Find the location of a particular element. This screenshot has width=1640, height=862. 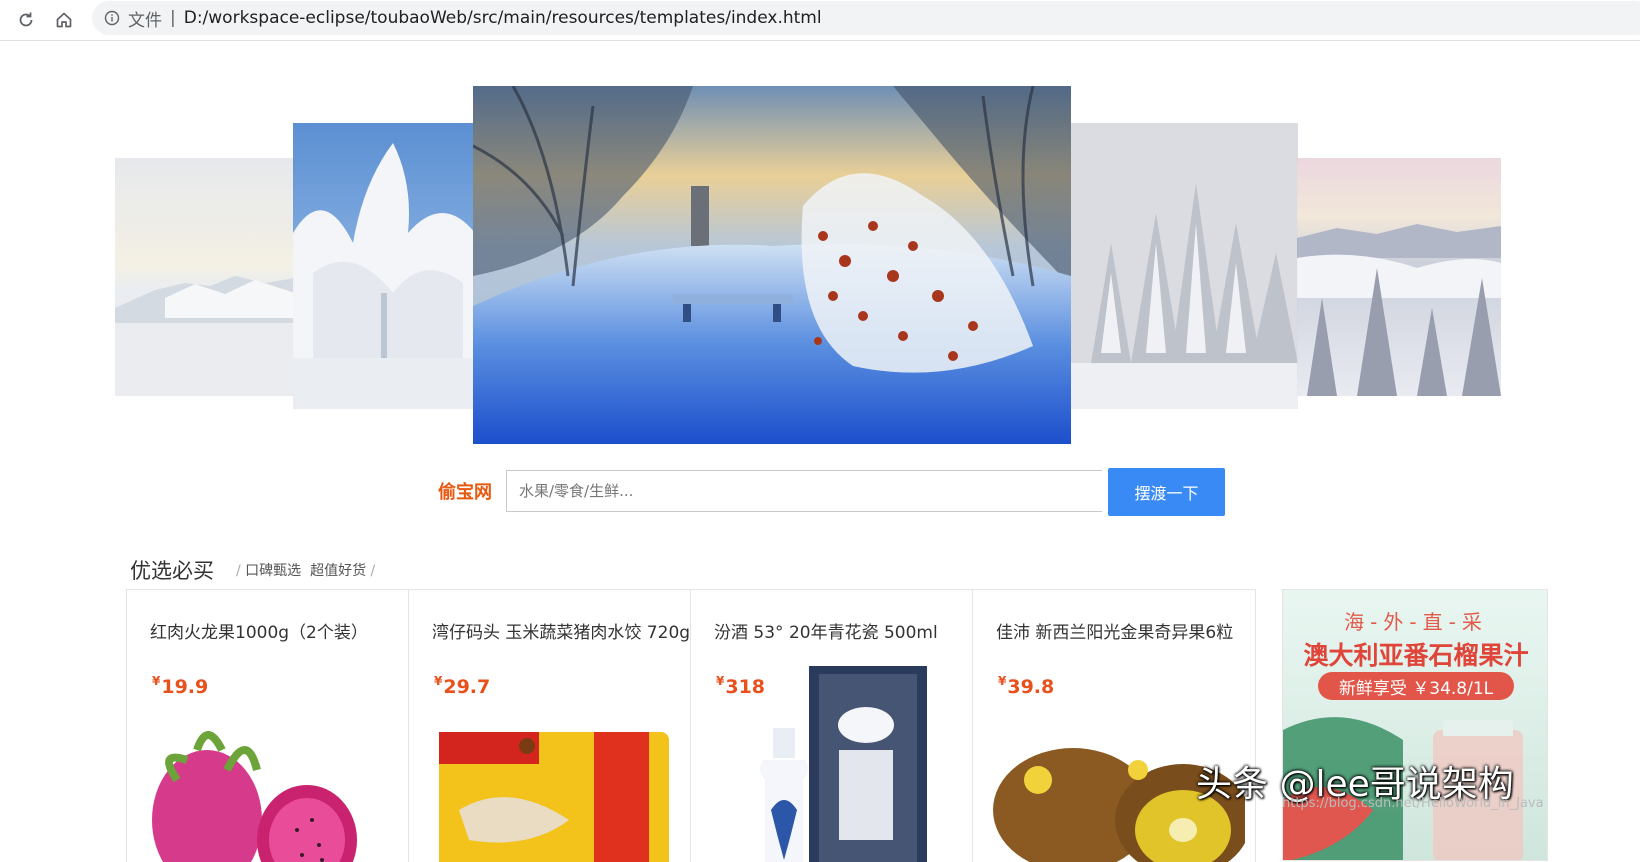

ad-line-1: 海-外-直-采 is located at coordinates (1416, 622).